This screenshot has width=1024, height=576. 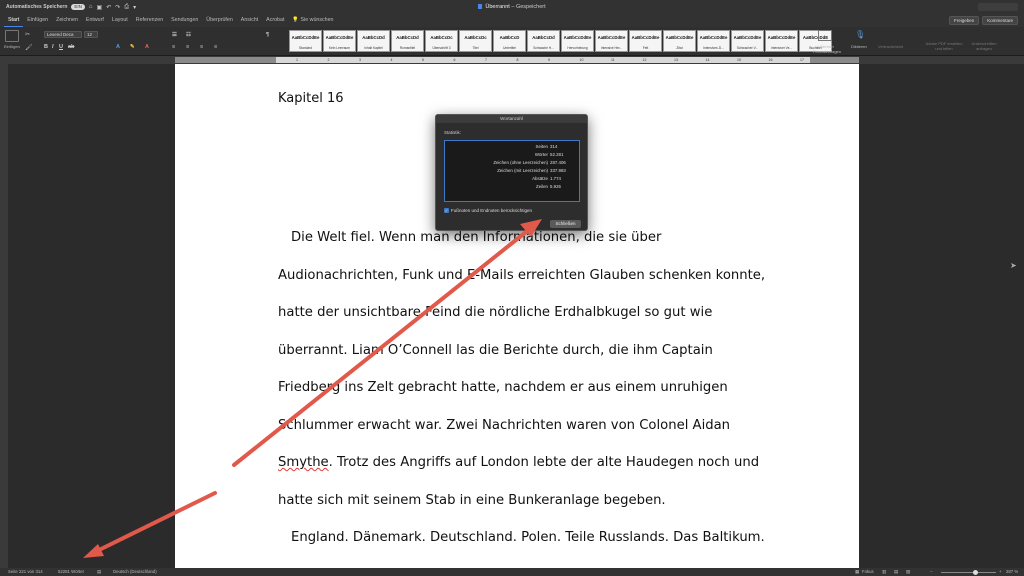 What do you see at coordinates (328, 60) in the screenshot?
I see `ruler-number: 2` at bounding box center [328, 60].